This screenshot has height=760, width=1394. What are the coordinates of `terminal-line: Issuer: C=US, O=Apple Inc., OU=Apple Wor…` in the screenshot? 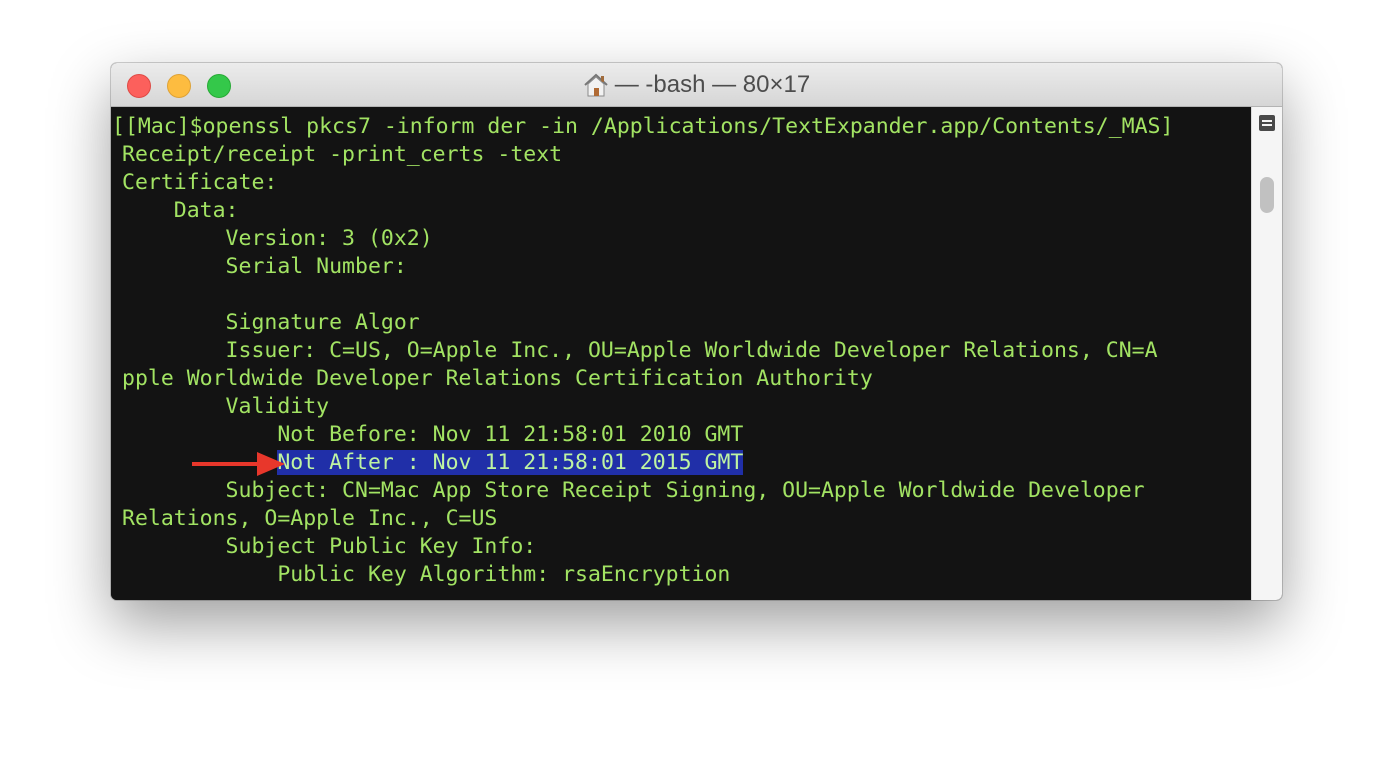 It's located at (640, 350).